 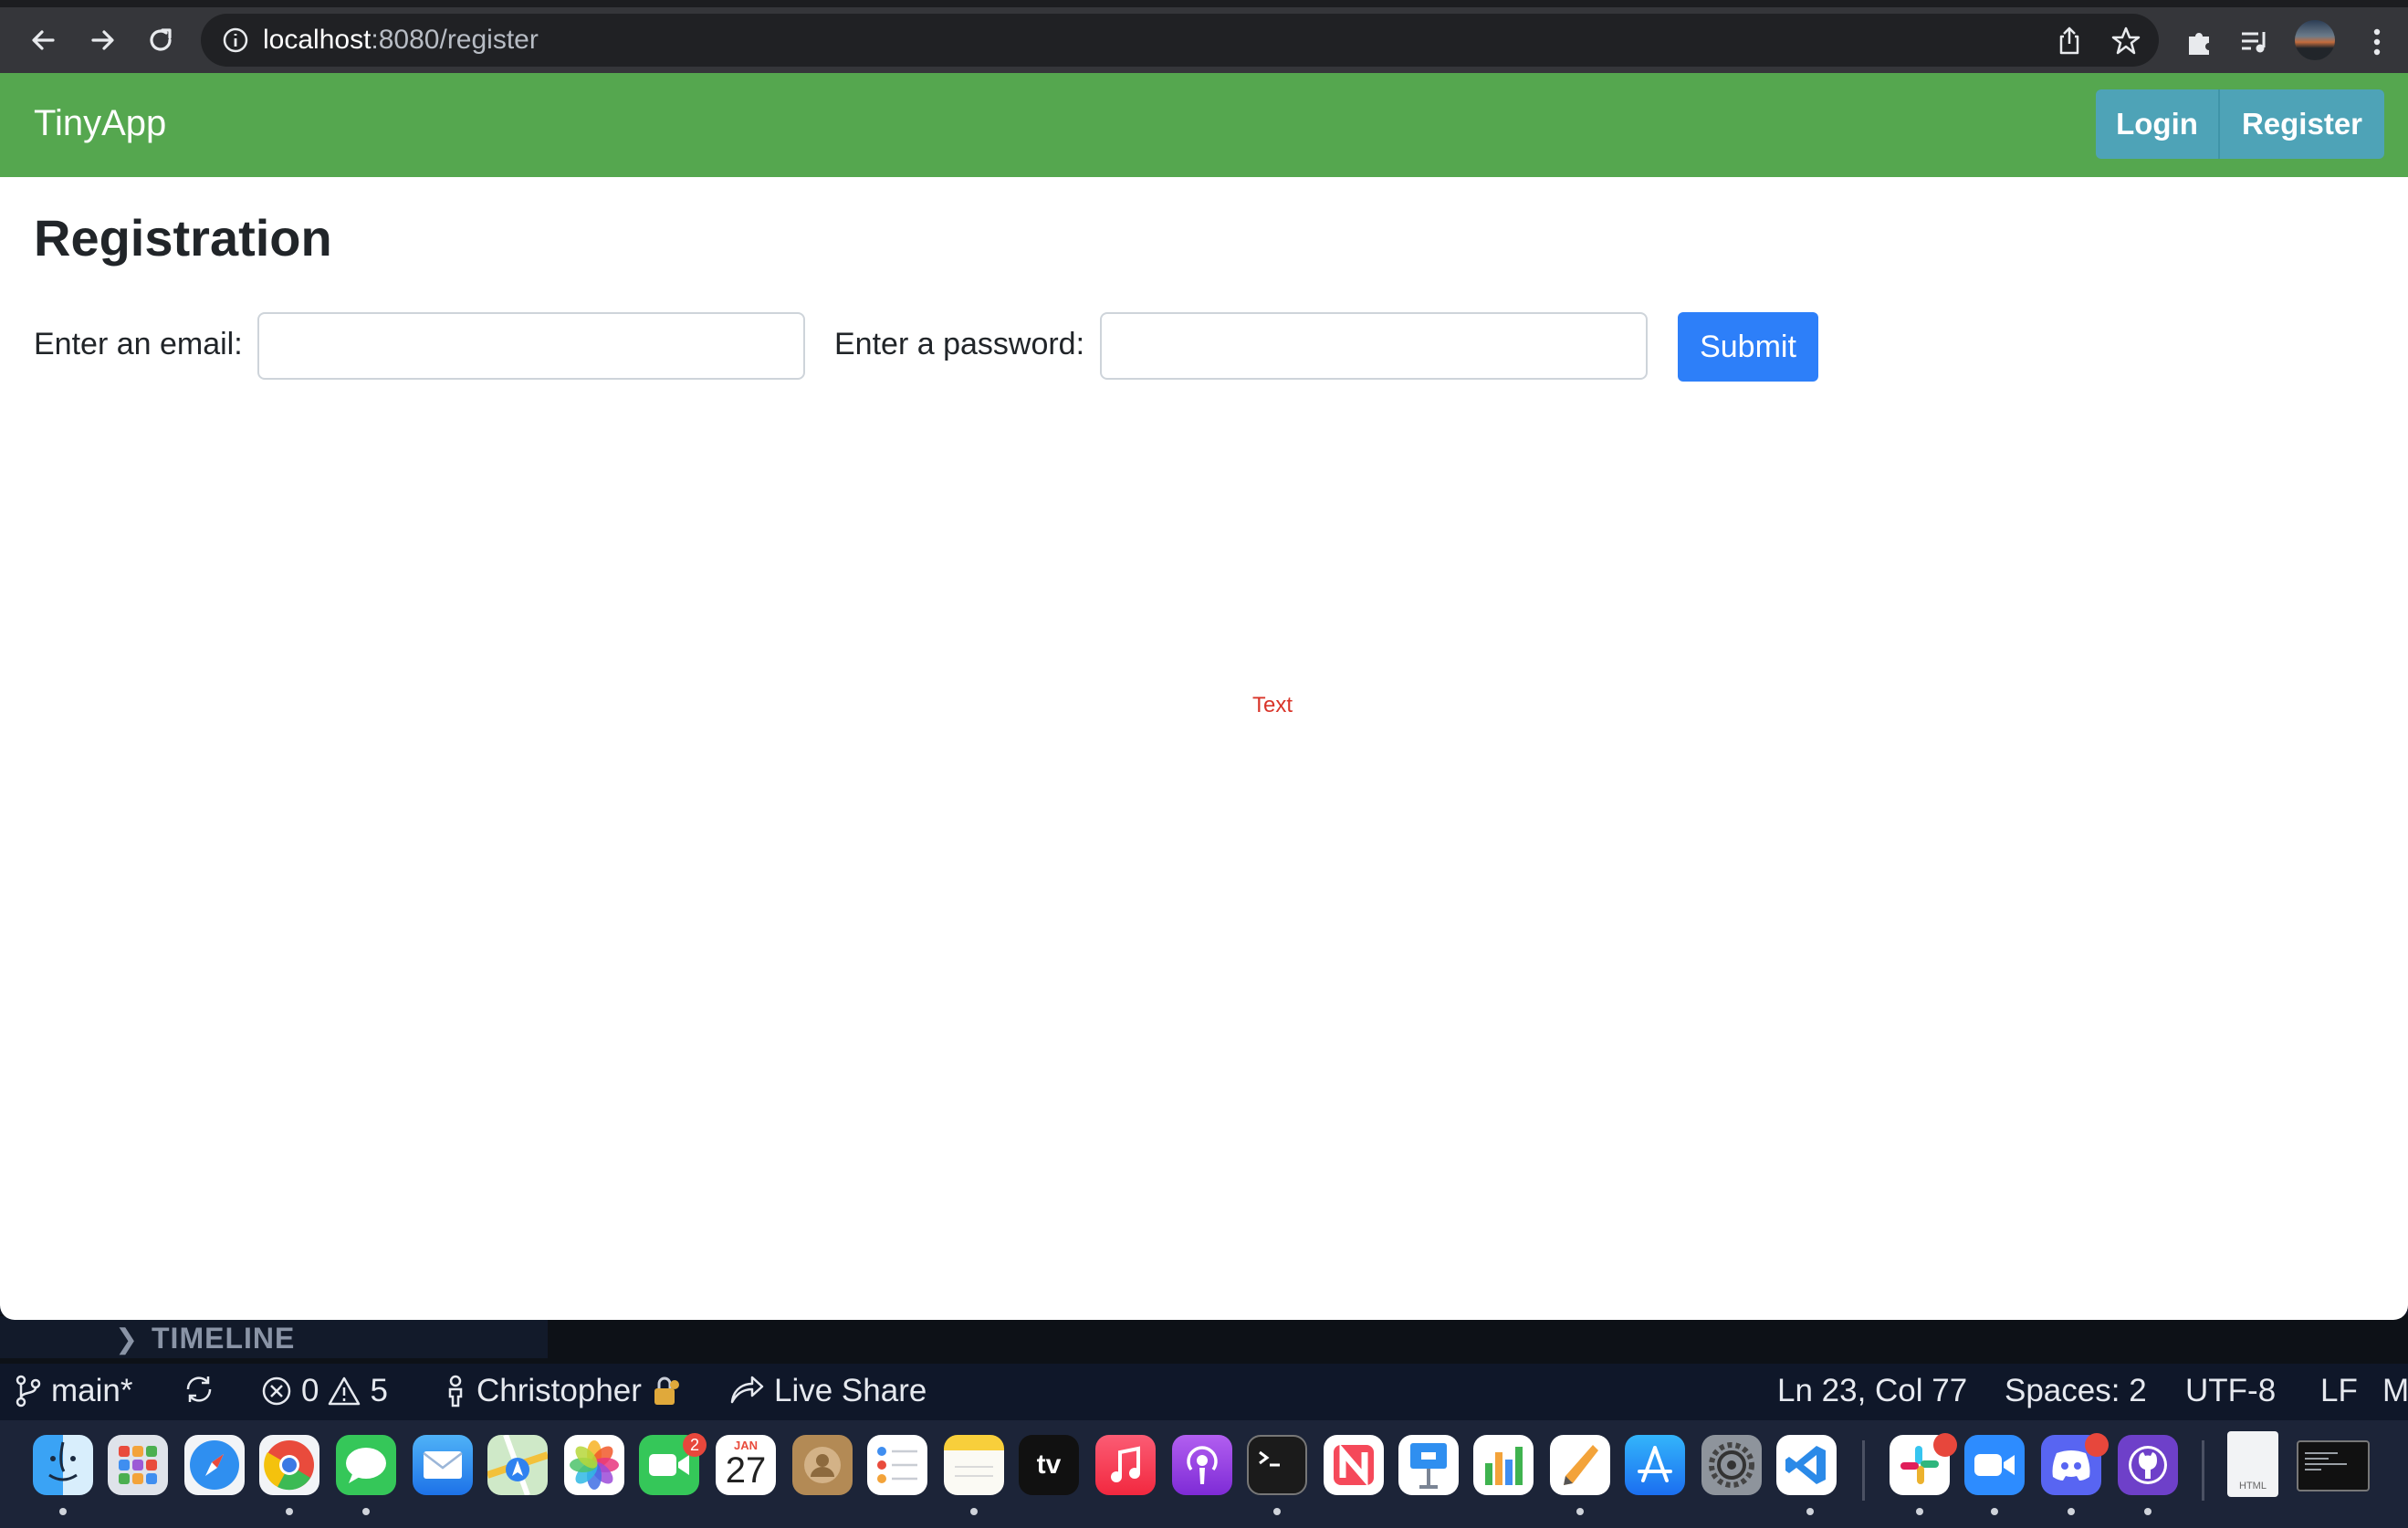 I want to click on live-share-label: Live Share, so click(x=850, y=1390).